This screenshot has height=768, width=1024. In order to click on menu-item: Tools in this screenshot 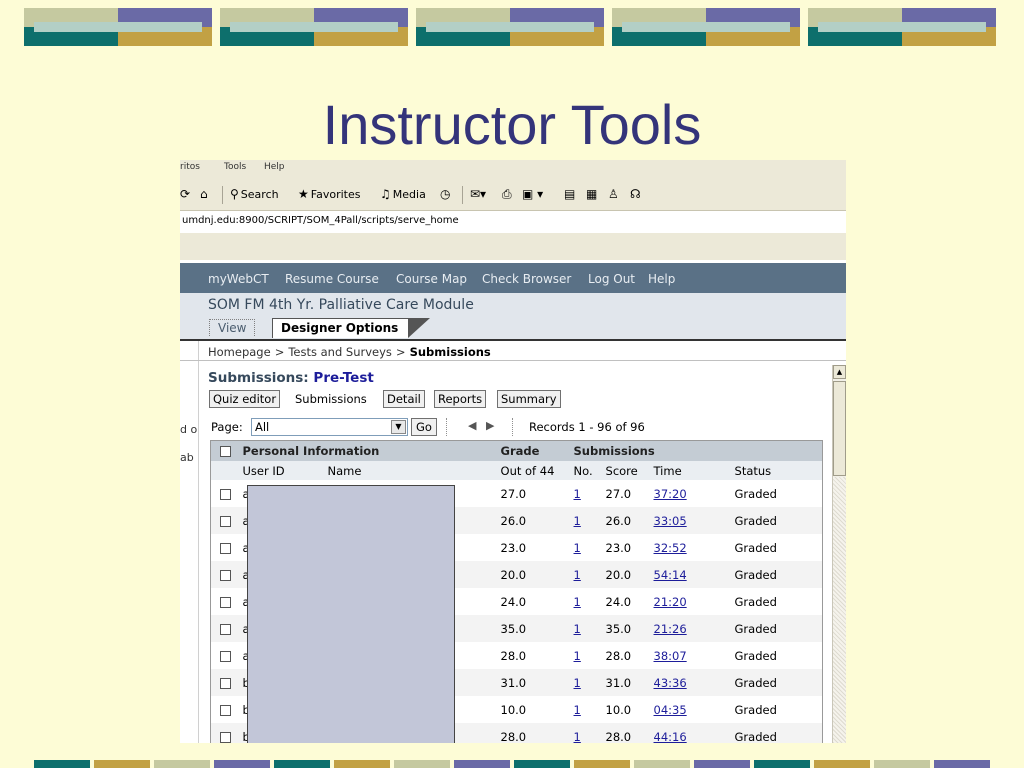, I will do `click(235, 167)`.